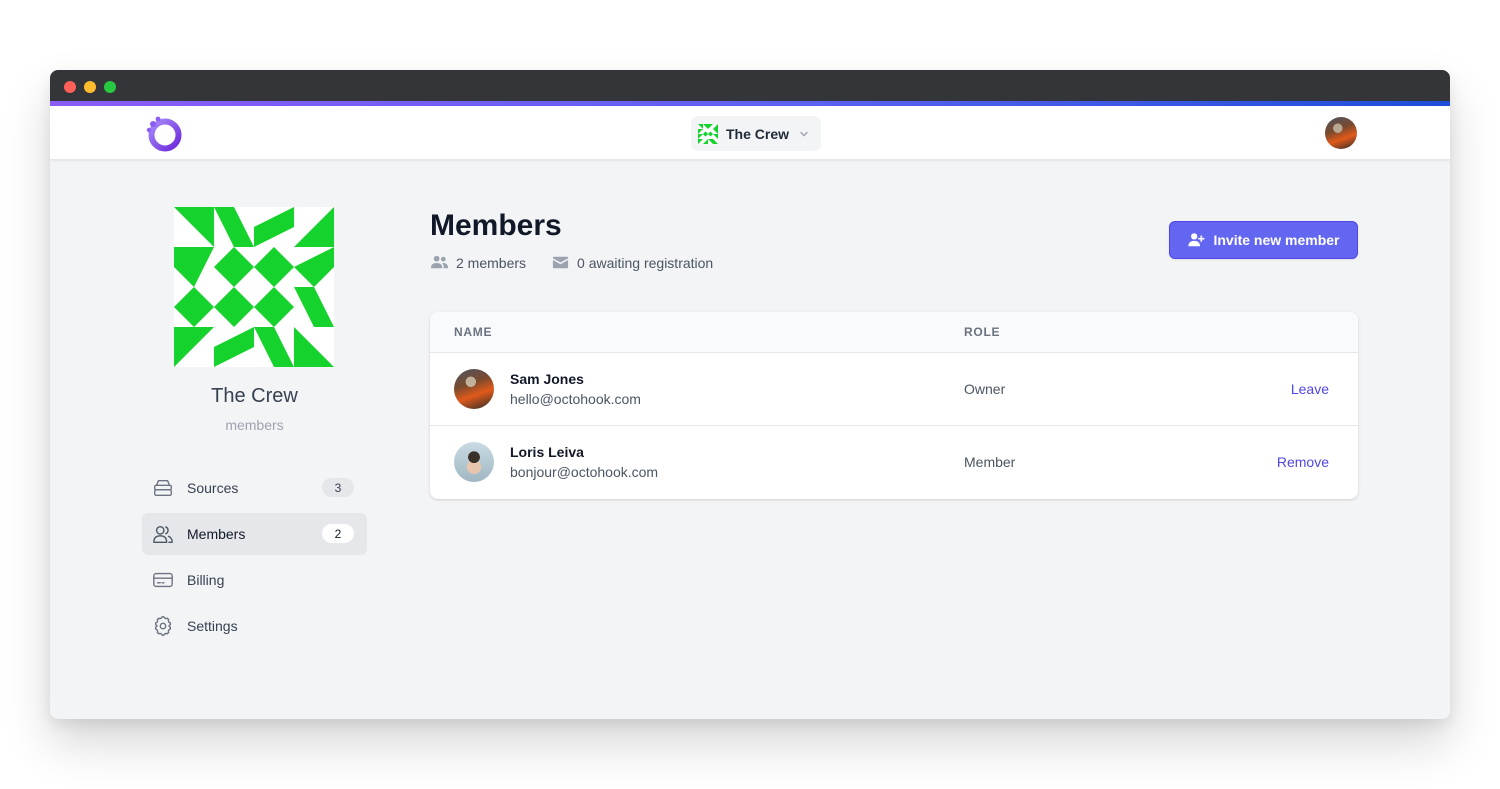 This screenshot has width=1500, height=789. What do you see at coordinates (338, 533) in the screenshot?
I see `members-count-badge: 2` at bounding box center [338, 533].